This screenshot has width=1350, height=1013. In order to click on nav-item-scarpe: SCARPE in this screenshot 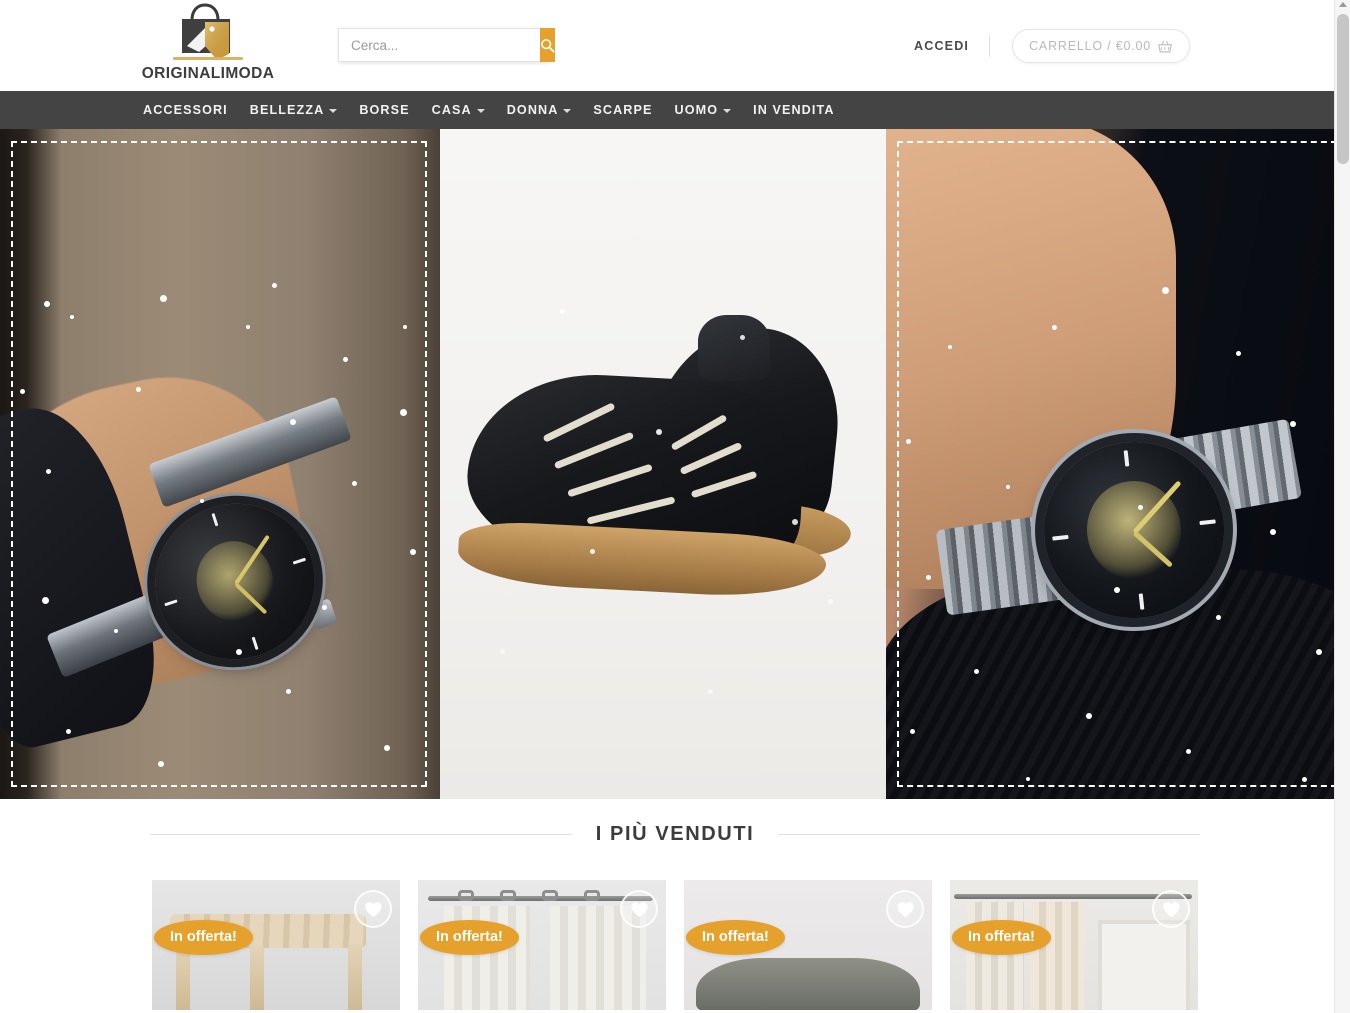, I will do `click(622, 110)`.